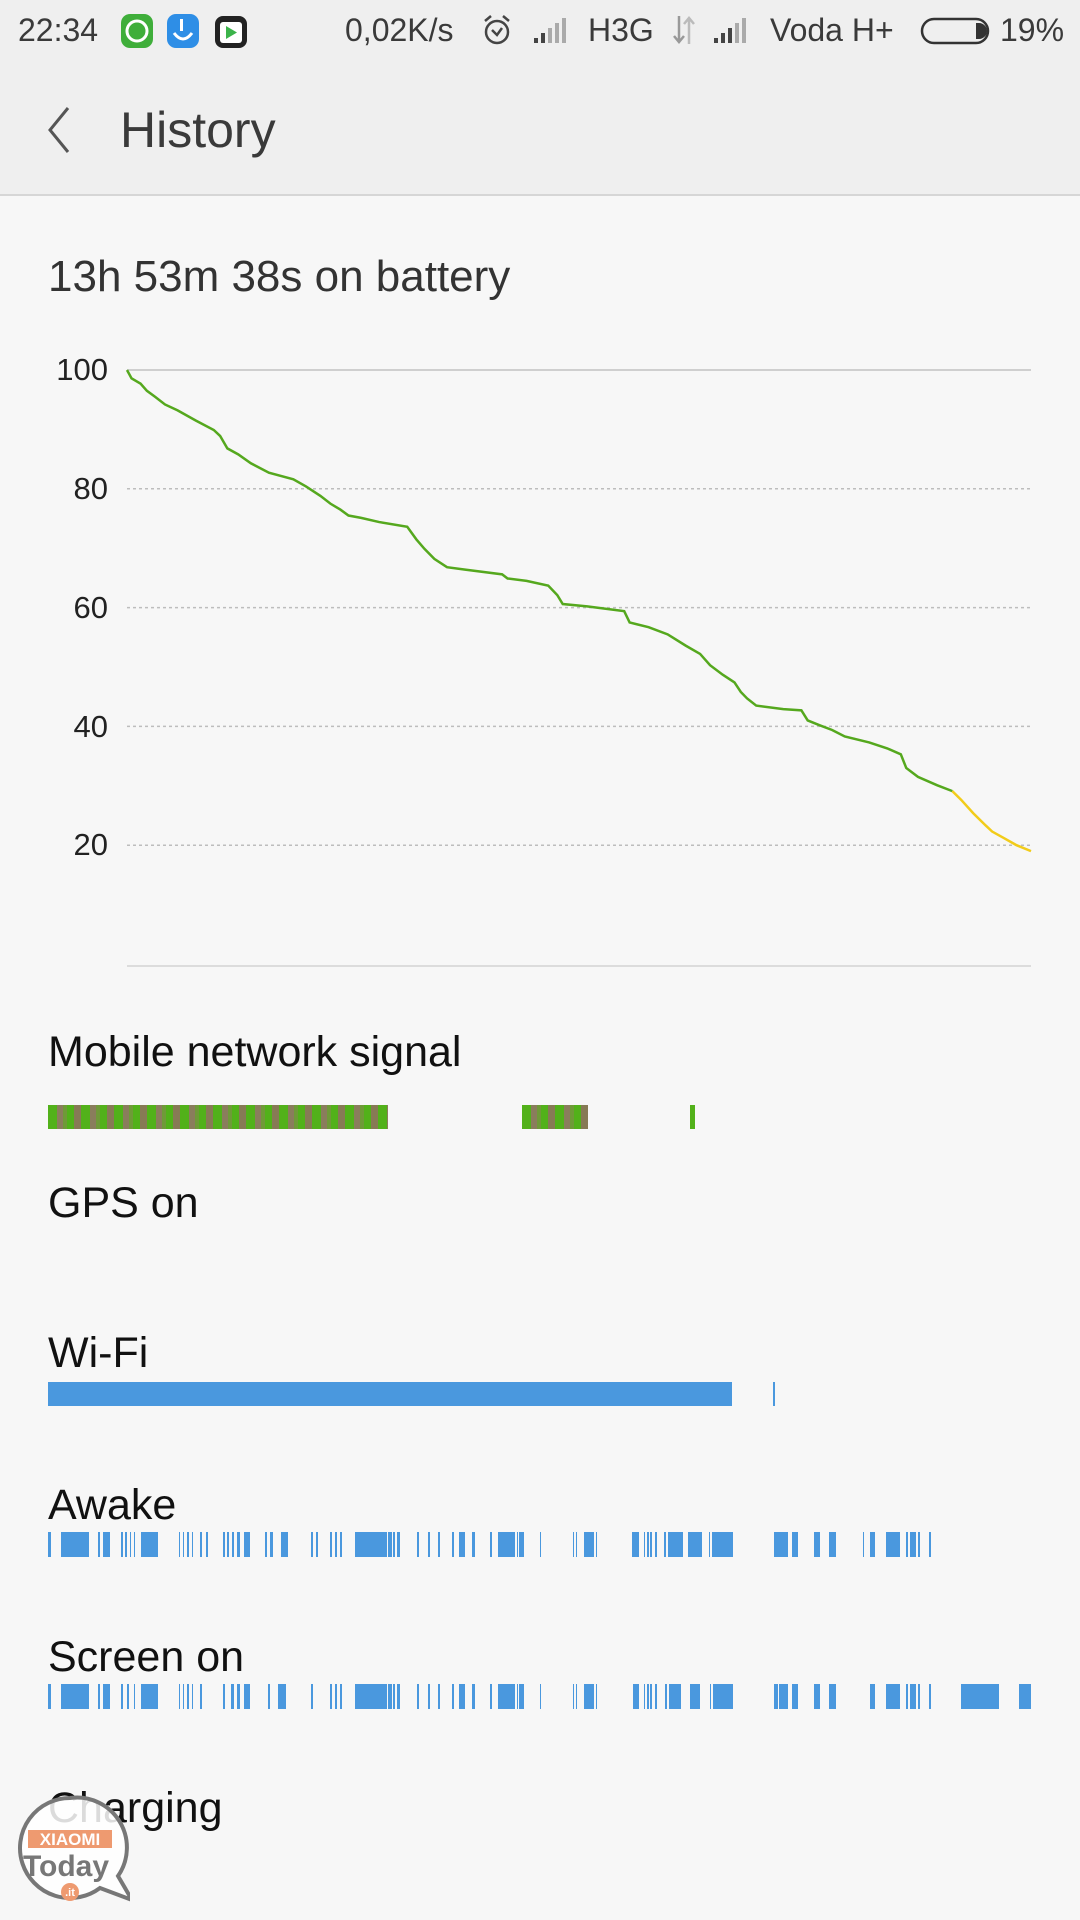 The width and height of the screenshot is (1080, 1920). I want to click on wifi-timeline, so click(539, 1394).